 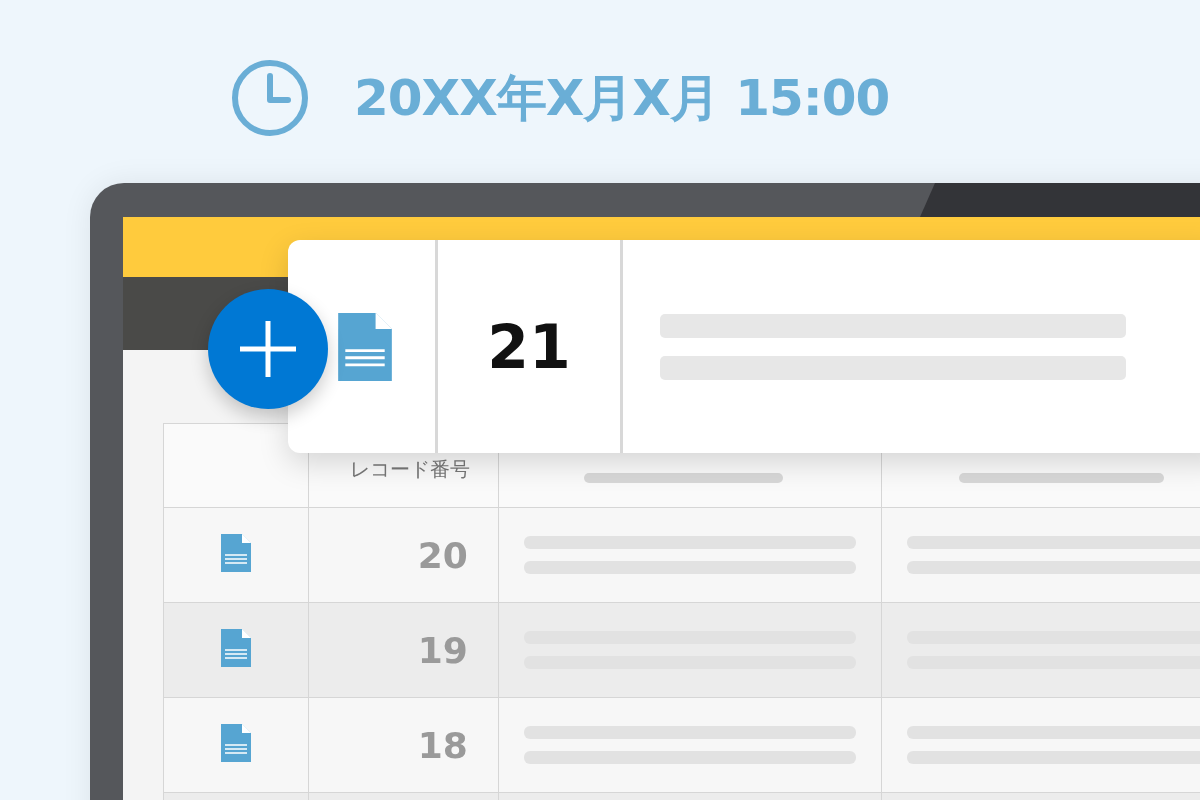 I want to click on record-number: 20, so click(x=442, y=555).